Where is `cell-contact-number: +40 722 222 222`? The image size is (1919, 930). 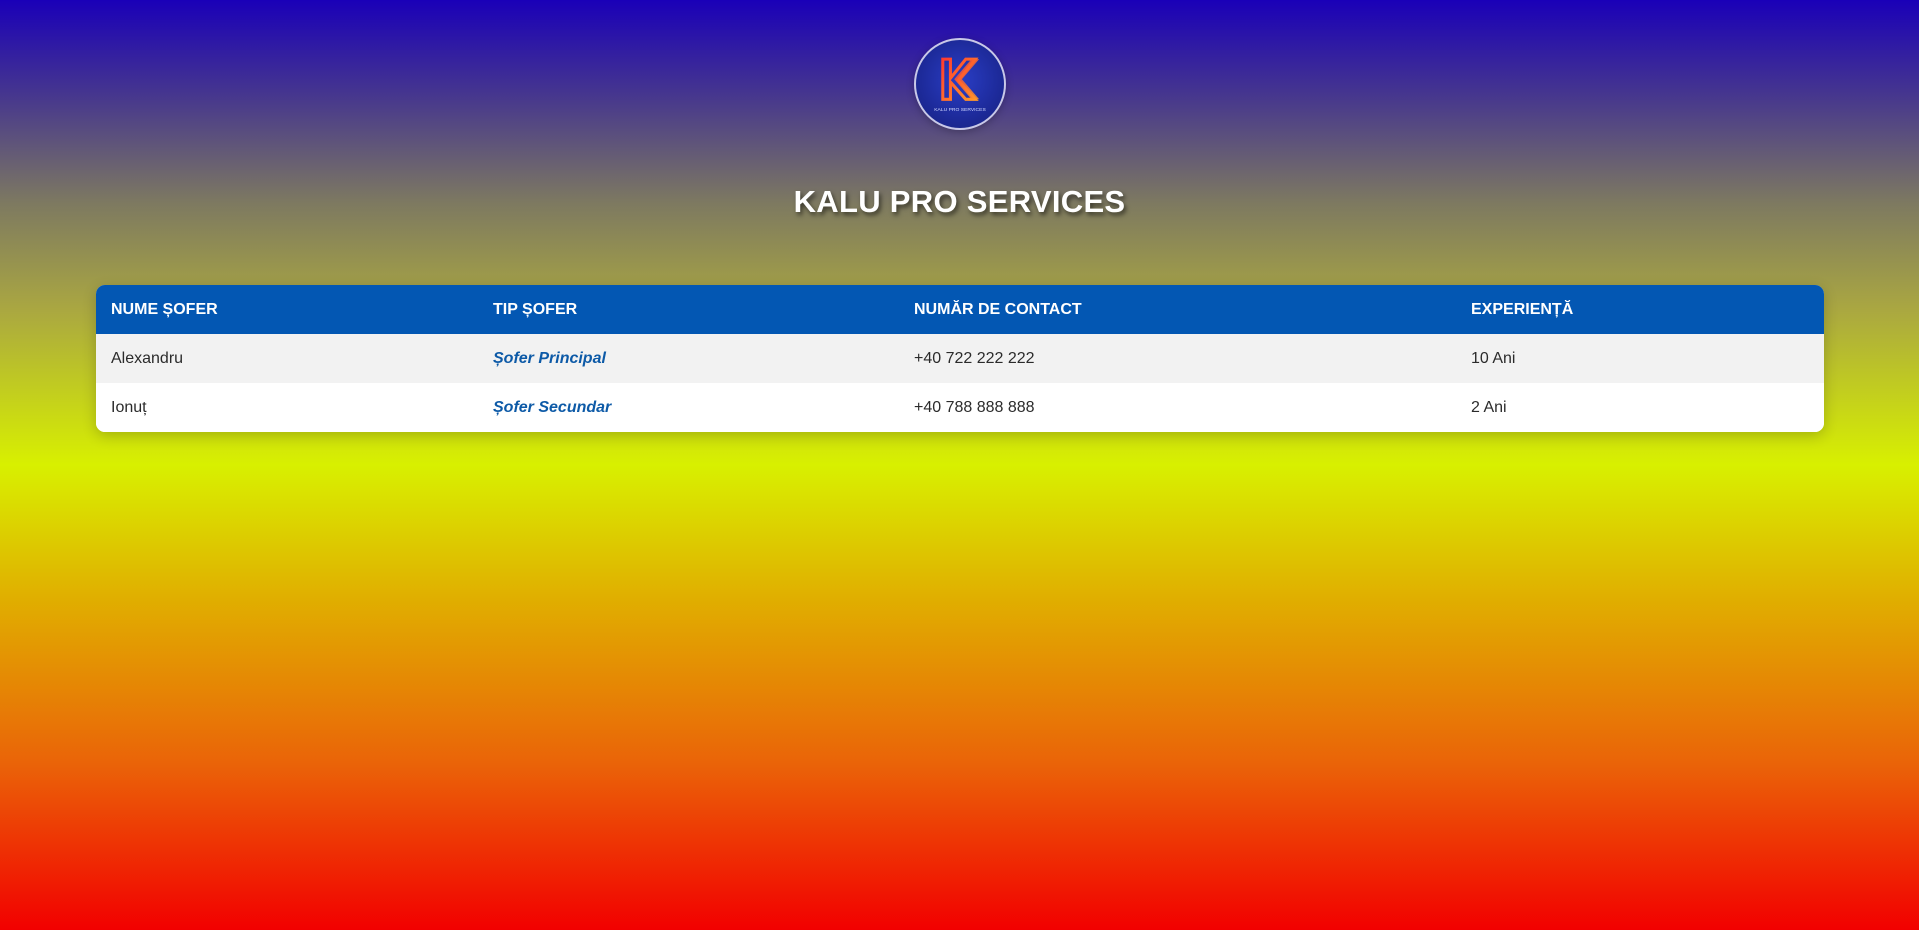 cell-contact-number: +40 722 222 222 is located at coordinates (974, 358).